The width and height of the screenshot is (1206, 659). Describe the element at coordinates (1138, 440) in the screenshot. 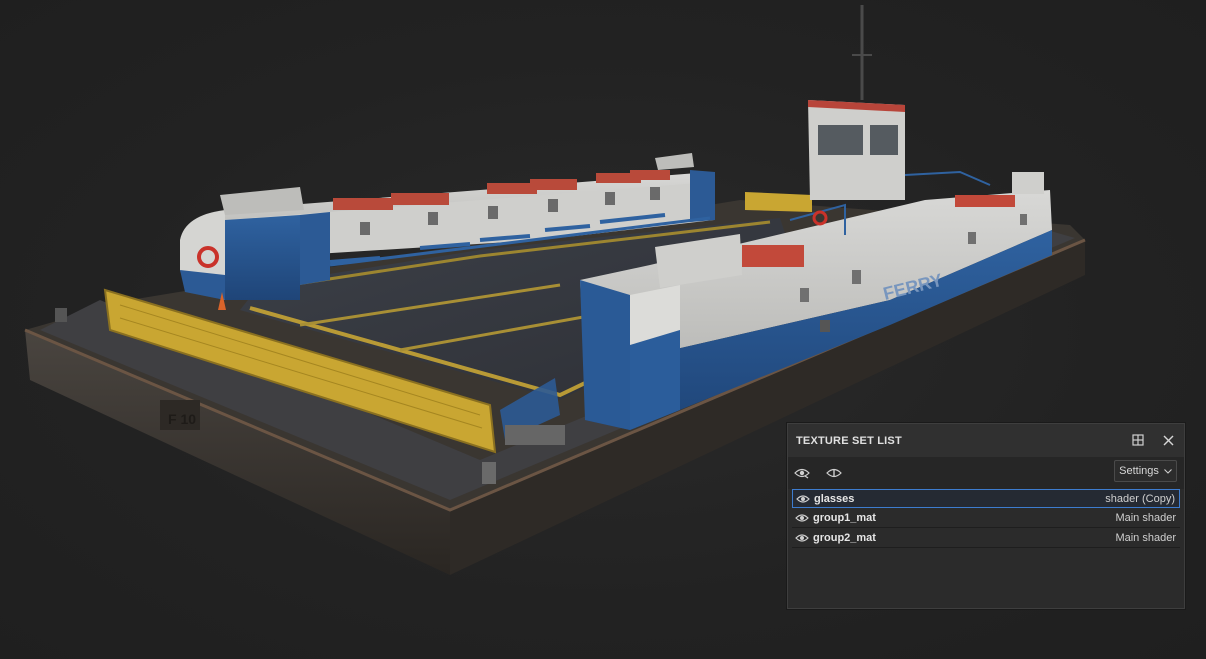

I see `dock-icon` at that location.